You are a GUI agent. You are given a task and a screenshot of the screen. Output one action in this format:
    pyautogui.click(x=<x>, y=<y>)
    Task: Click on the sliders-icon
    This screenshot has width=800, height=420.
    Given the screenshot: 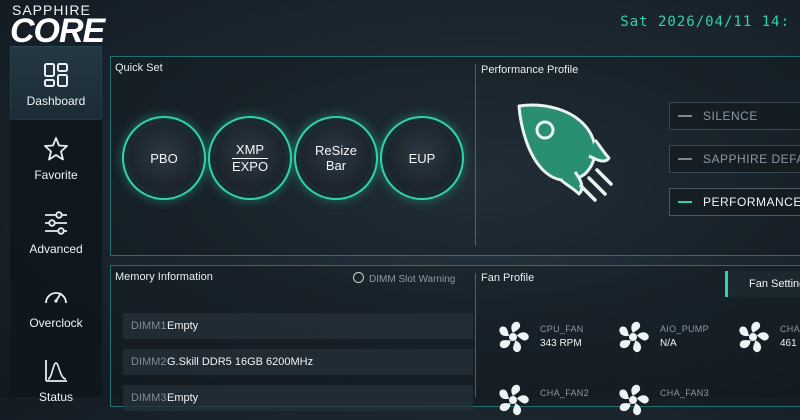 What is the action you would take?
    pyautogui.click(x=56, y=223)
    